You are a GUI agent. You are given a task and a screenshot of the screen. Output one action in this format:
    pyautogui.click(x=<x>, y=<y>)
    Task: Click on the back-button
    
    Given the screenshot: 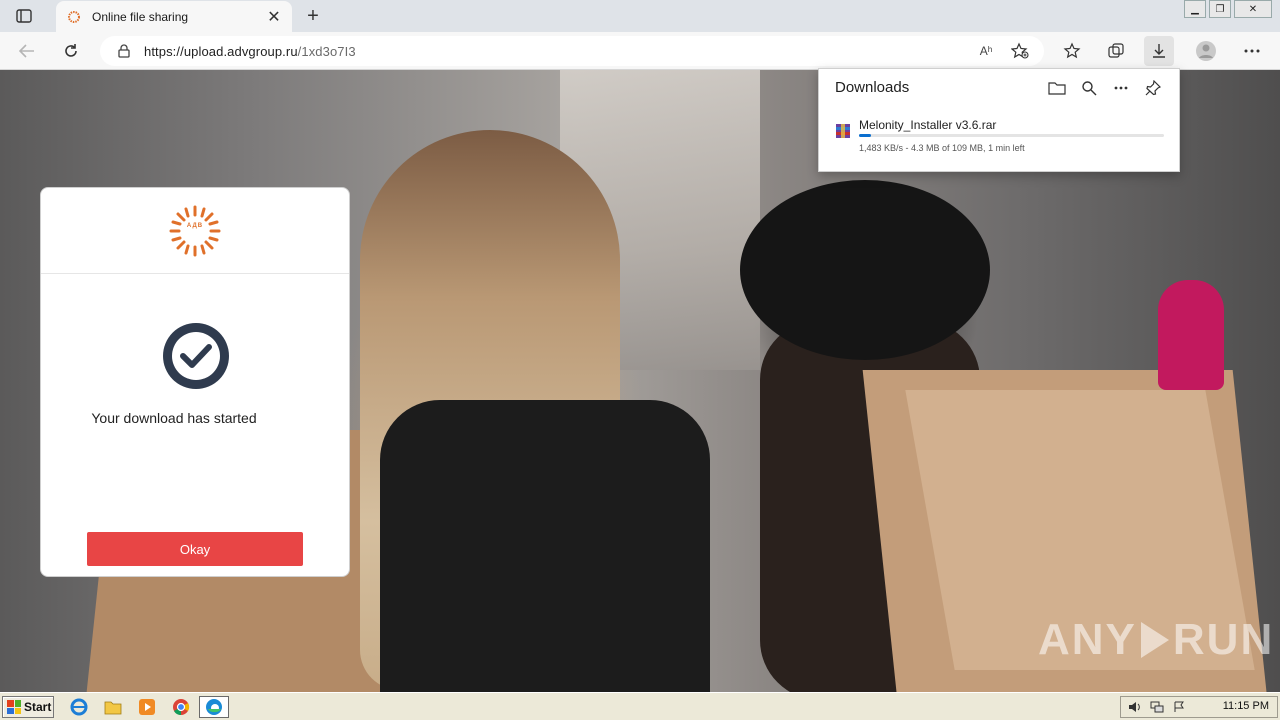 What is the action you would take?
    pyautogui.click(x=27, y=51)
    